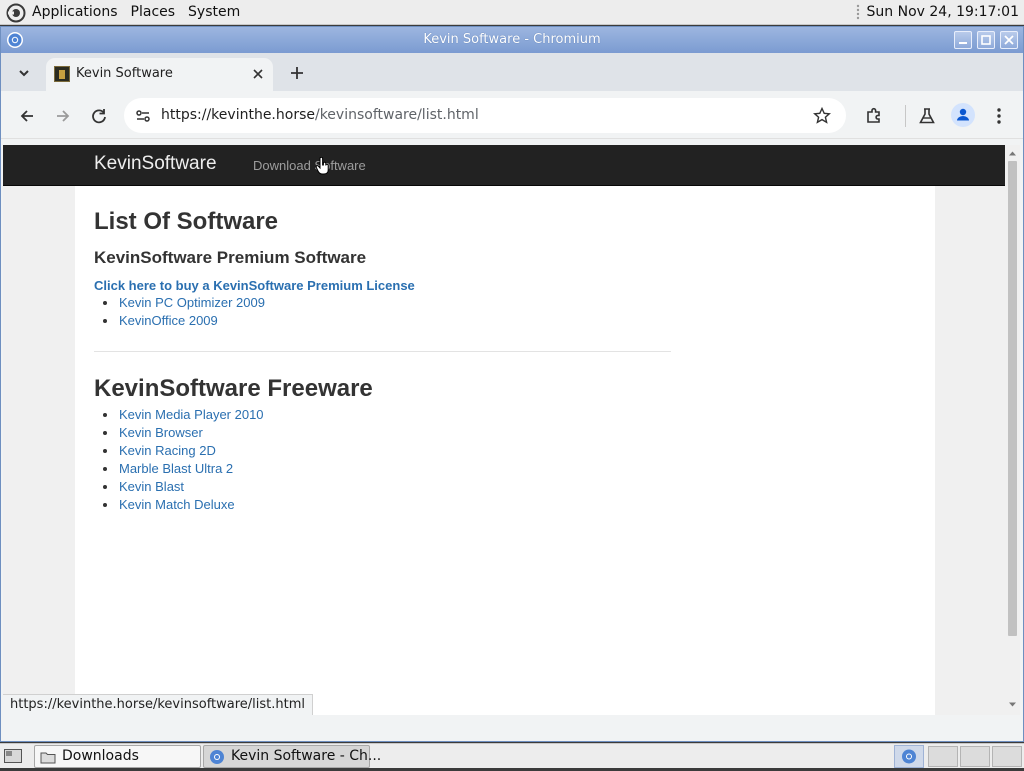  I want to click on forward-arrow-icon, so click(63, 116).